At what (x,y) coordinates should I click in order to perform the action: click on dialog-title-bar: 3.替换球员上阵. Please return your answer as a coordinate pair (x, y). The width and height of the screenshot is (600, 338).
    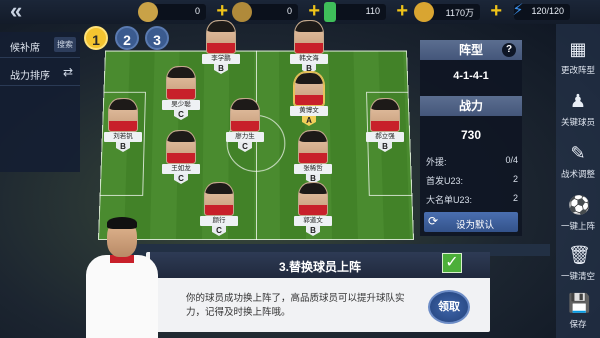
    Looking at the image, I should click on (320, 265).